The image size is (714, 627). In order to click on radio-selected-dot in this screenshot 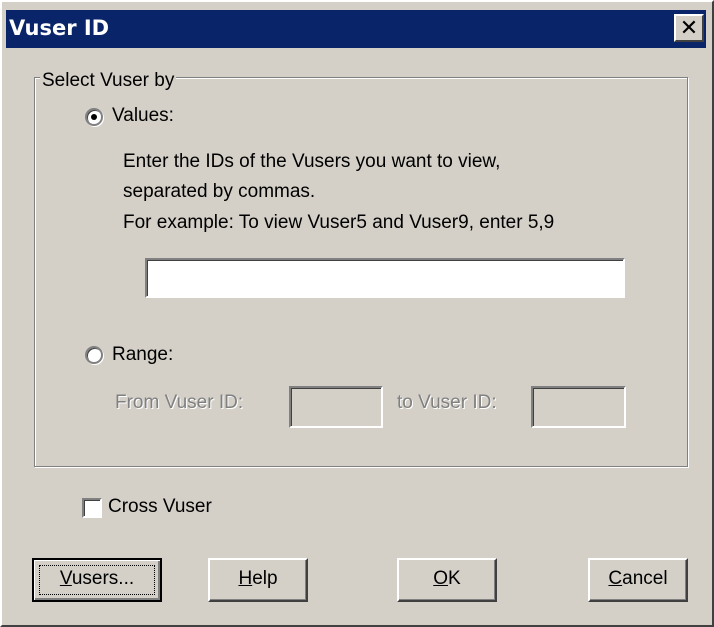, I will do `click(94, 117)`.